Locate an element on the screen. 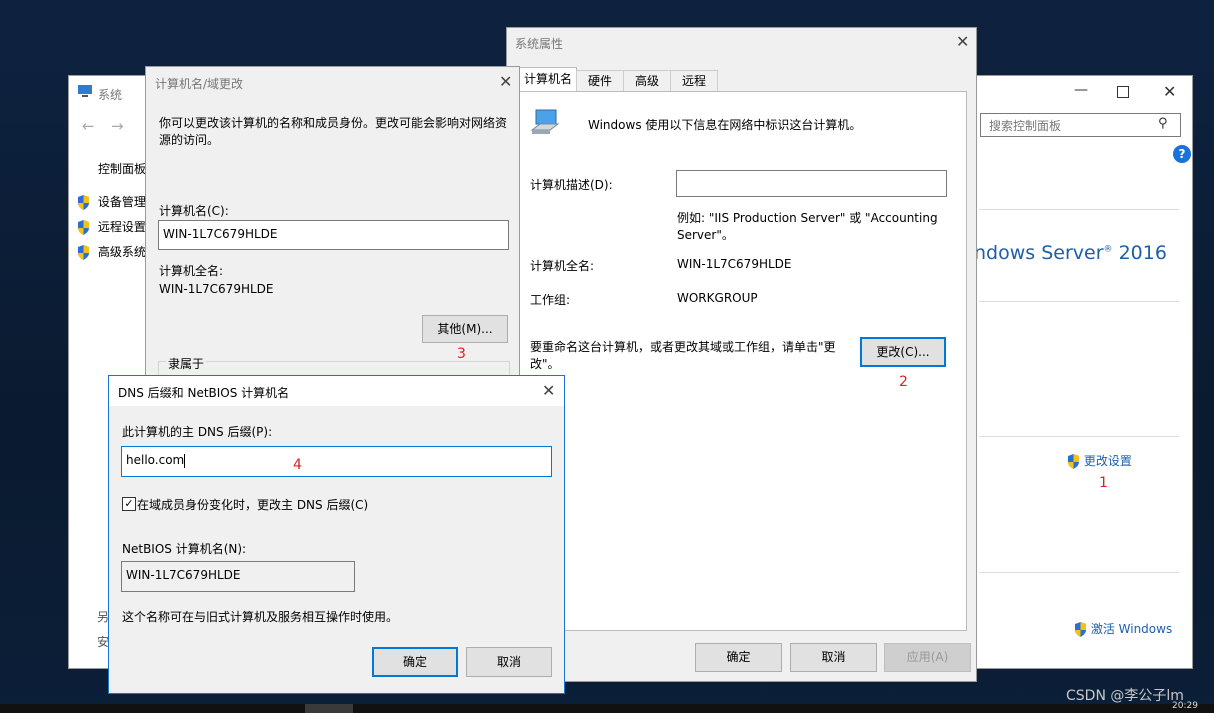 This screenshot has width=1214, height=713. annotation-4: 4 is located at coordinates (297, 465).